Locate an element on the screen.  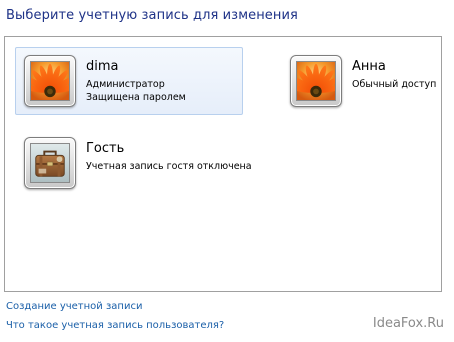
account-type: Обычный доступ is located at coordinates (394, 84).